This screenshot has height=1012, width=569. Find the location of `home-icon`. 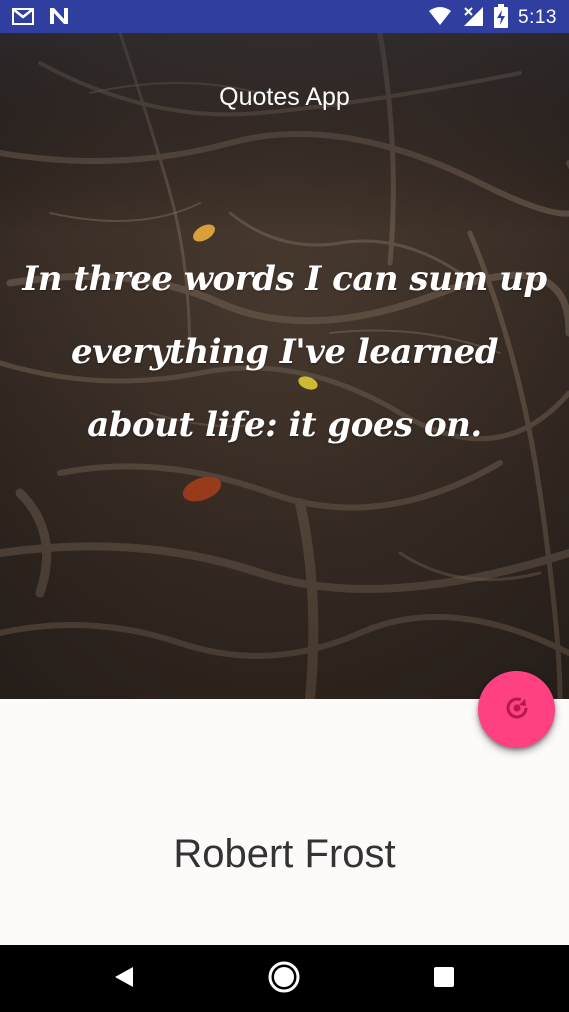

home-icon is located at coordinates (284, 979).